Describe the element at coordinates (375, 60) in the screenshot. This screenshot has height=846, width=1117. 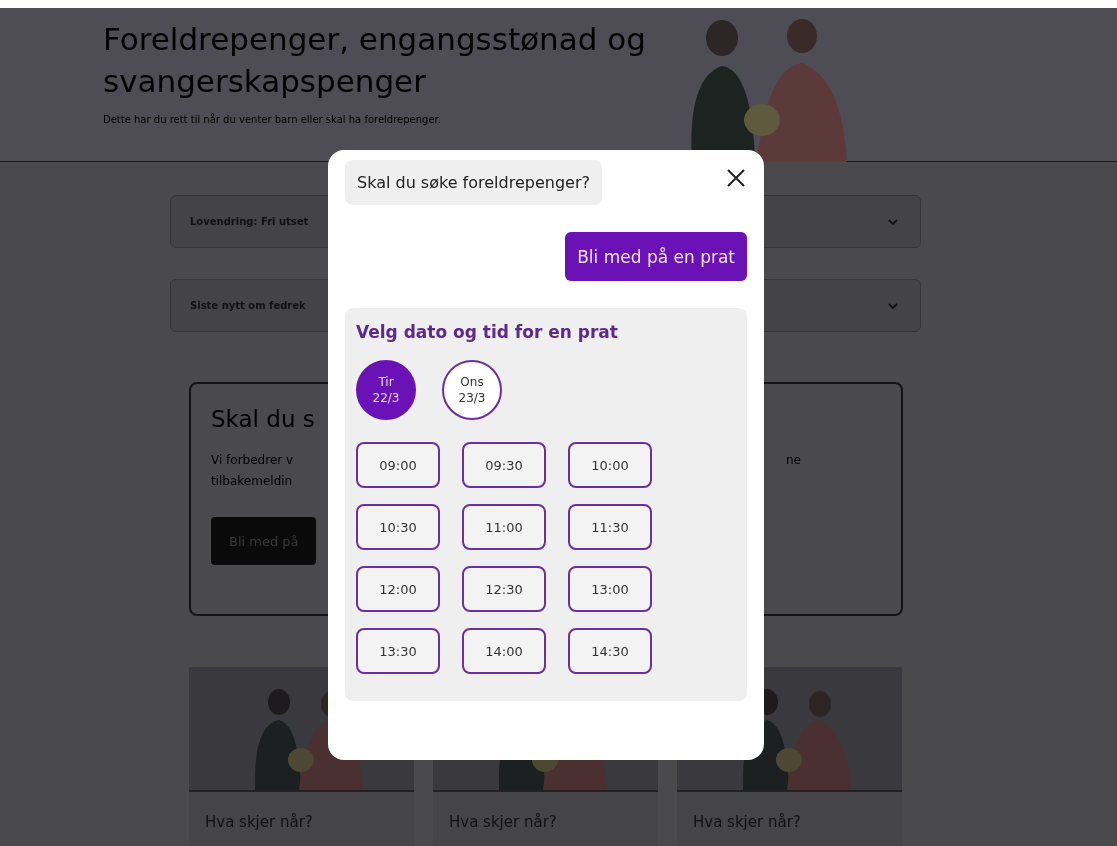
I see `page-title: Foreldrepenger, engangsstønad og svangerskapspenger` at that location.